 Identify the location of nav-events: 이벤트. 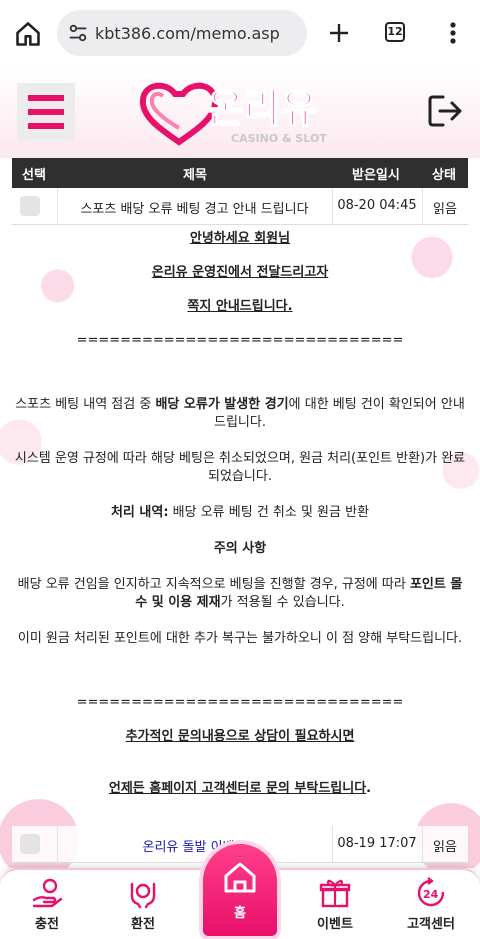
(335, 904).